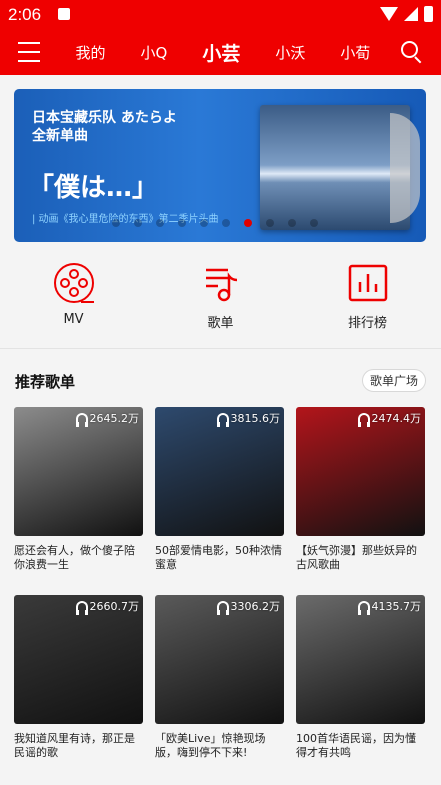 The image size is (441, 785). I want to click on playlist-entry: 歌单, so click(221, 299).